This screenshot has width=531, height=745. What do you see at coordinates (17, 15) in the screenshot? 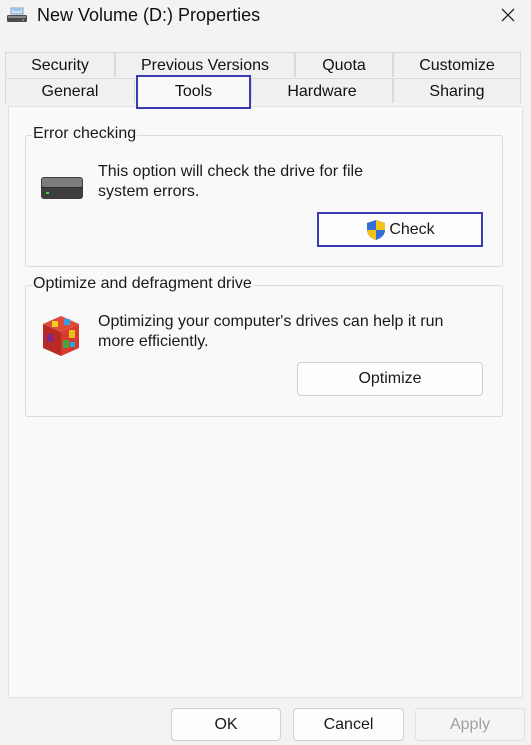
I see `drive-icon` at bounding box center [17, 15].